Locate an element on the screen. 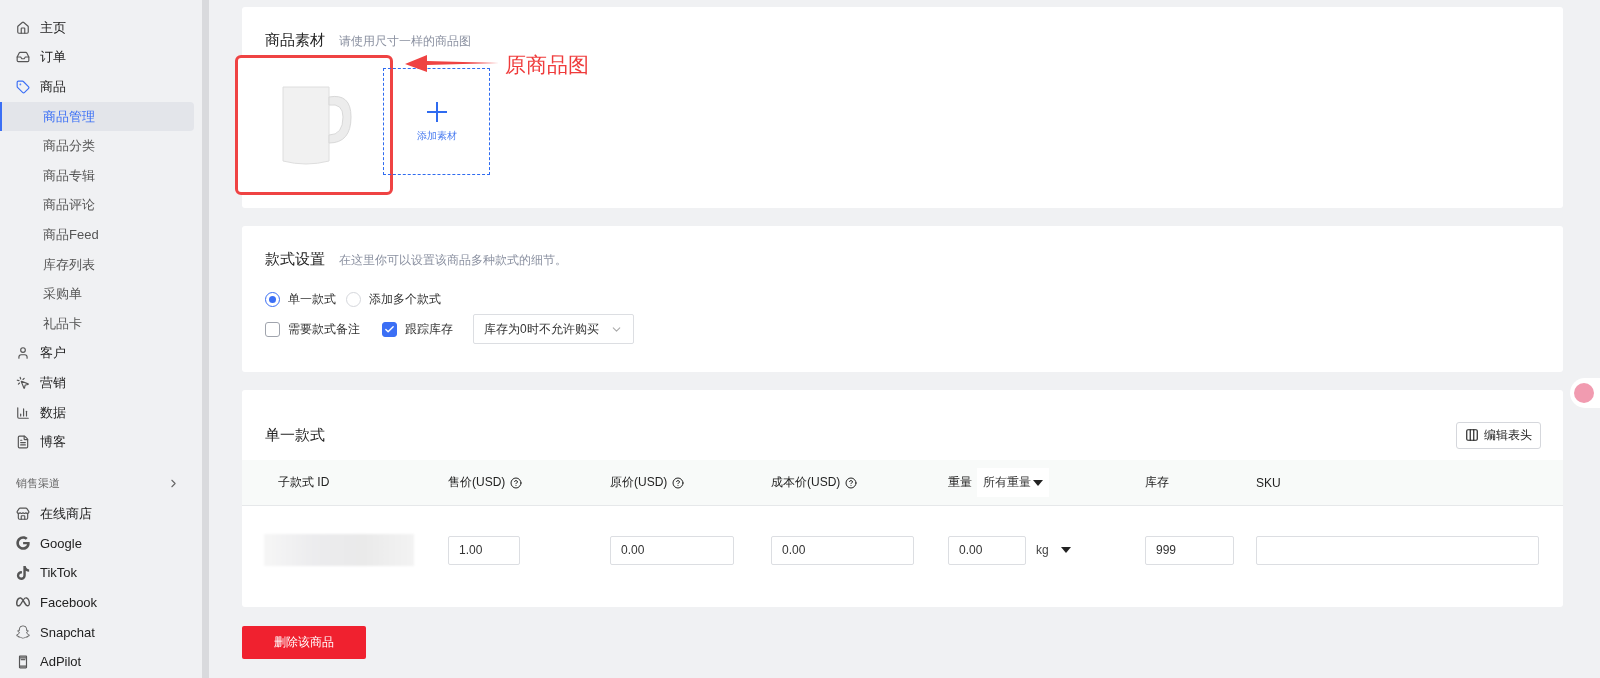 This screenshot has width=1600, height=678. columns-icon is located at coordinates (1472, 435).